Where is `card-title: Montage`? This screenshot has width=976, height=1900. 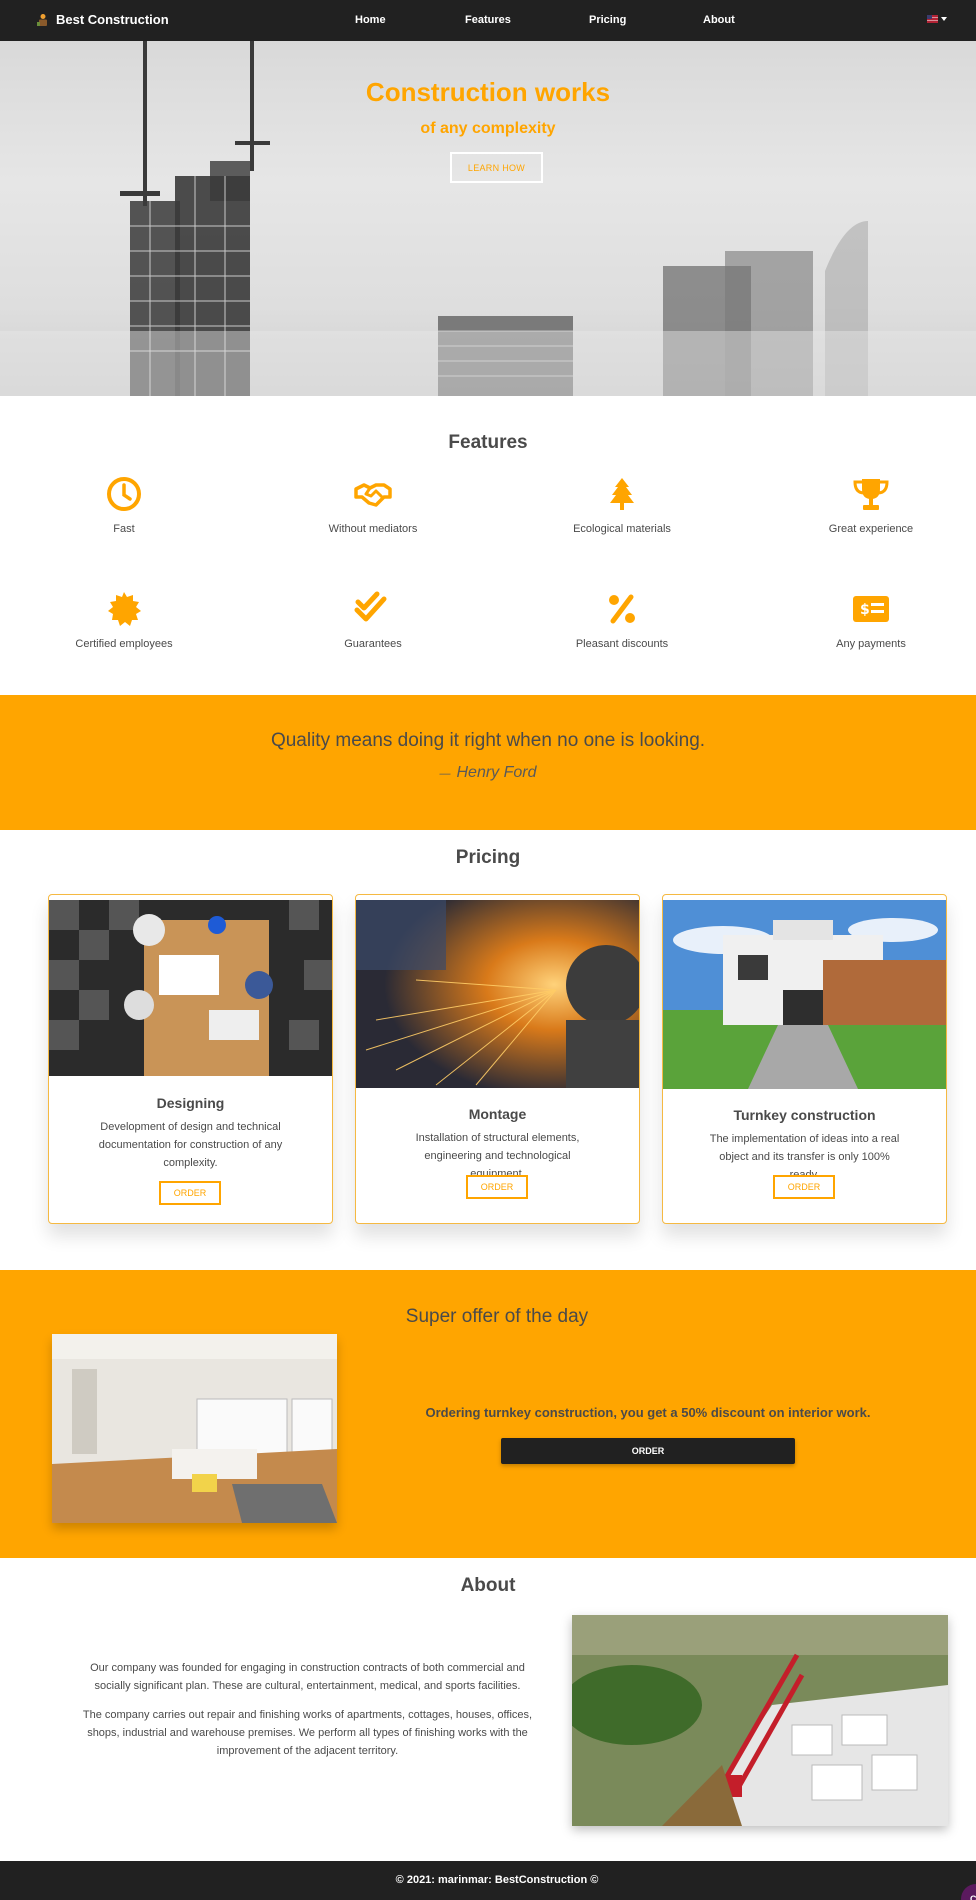
card-title: Montage is located at coordinates (497, 1114).